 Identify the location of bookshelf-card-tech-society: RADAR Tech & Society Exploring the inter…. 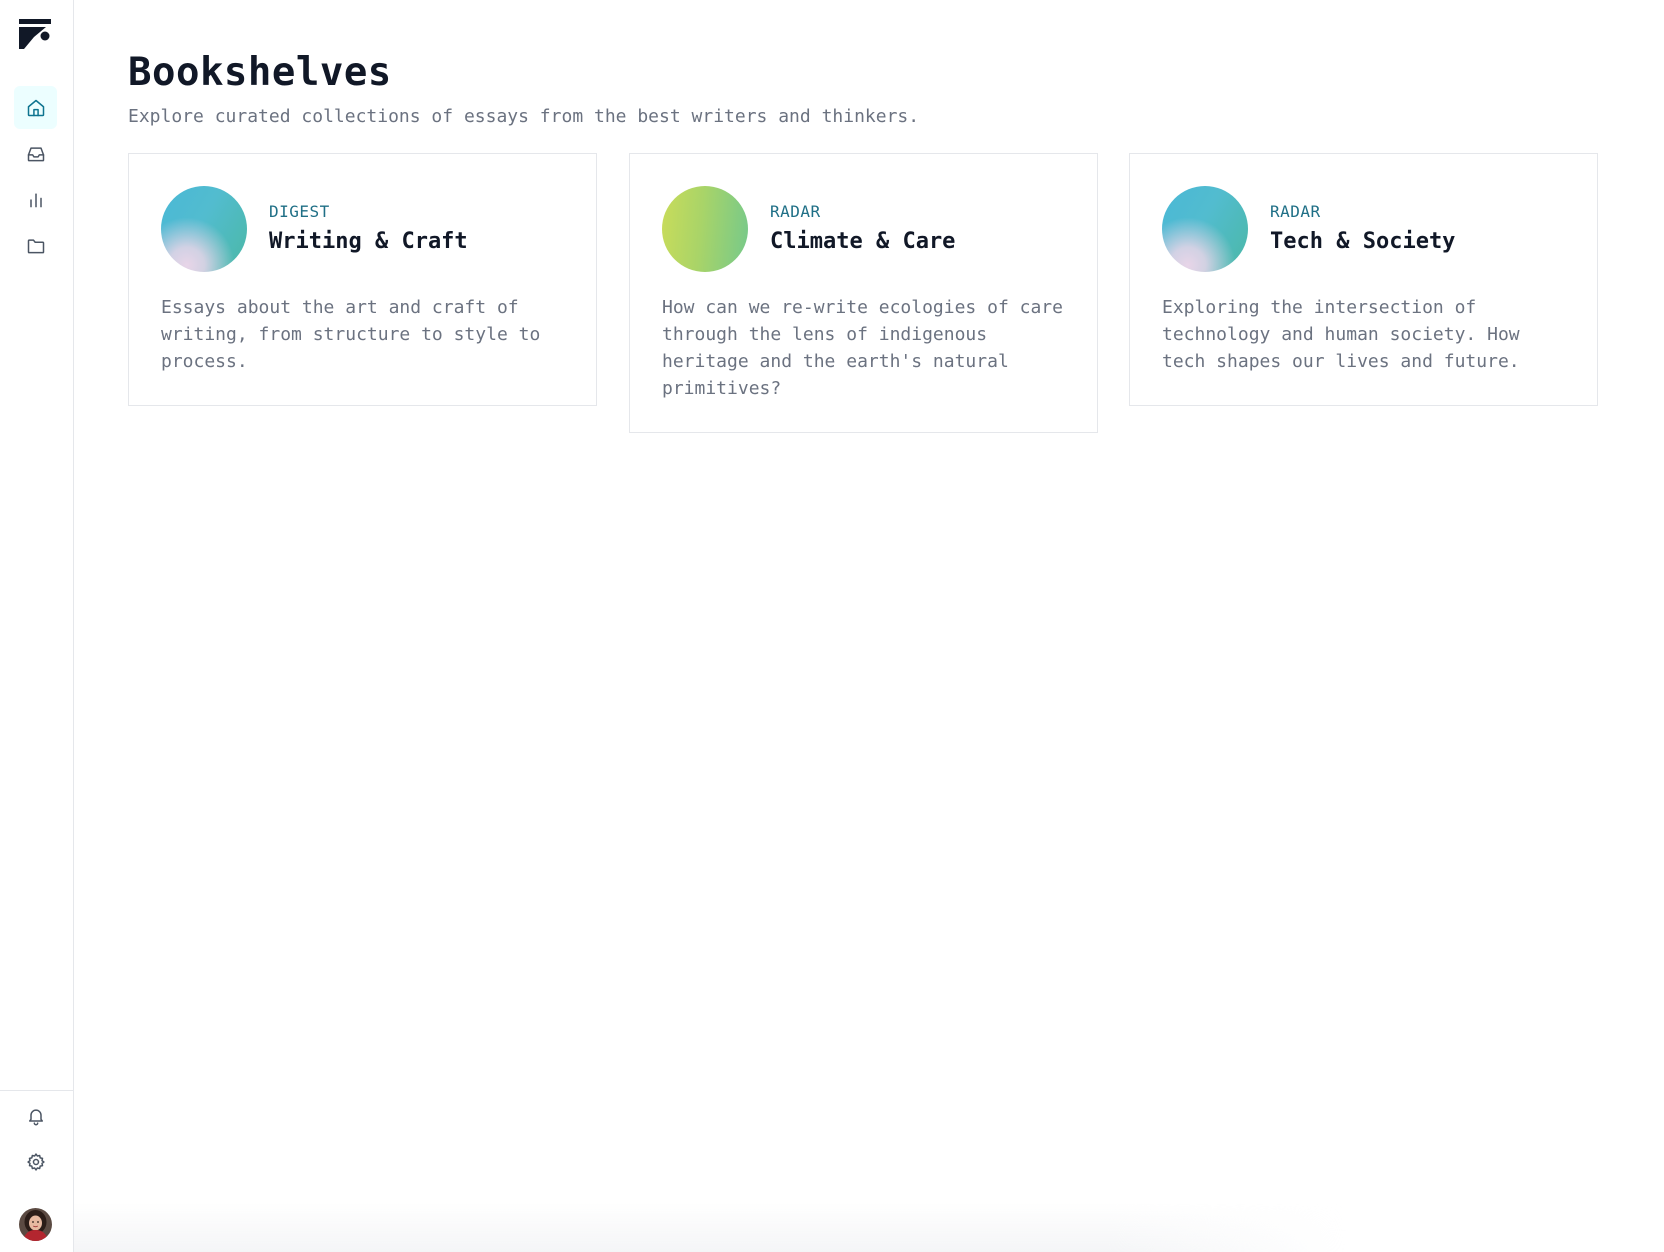
(1363, 279).